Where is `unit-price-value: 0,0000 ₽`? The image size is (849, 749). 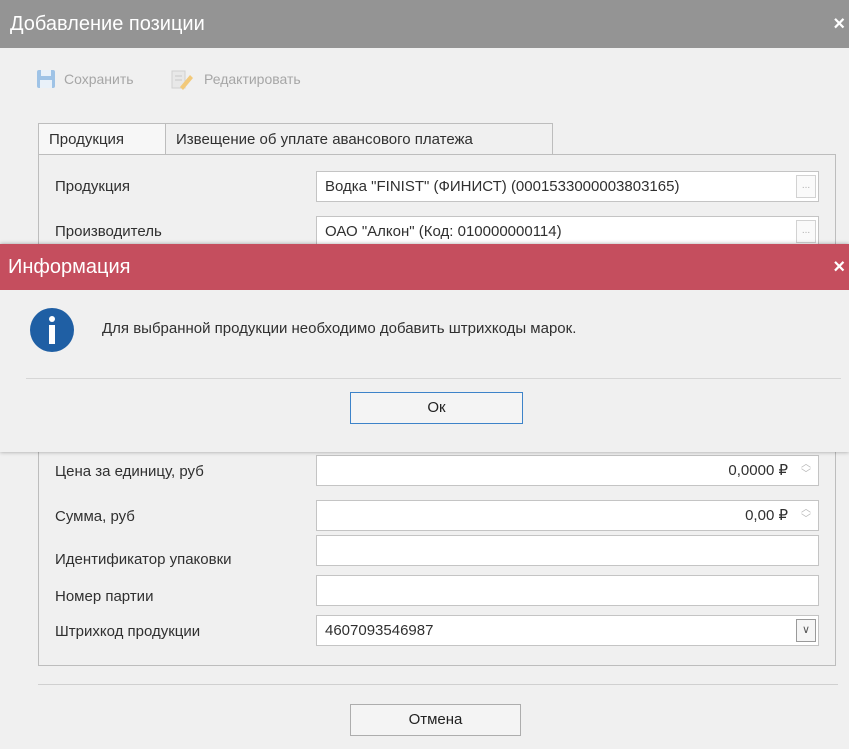 unit-price-value: 0,0000 ₽ is located at coordinates (758, 470).